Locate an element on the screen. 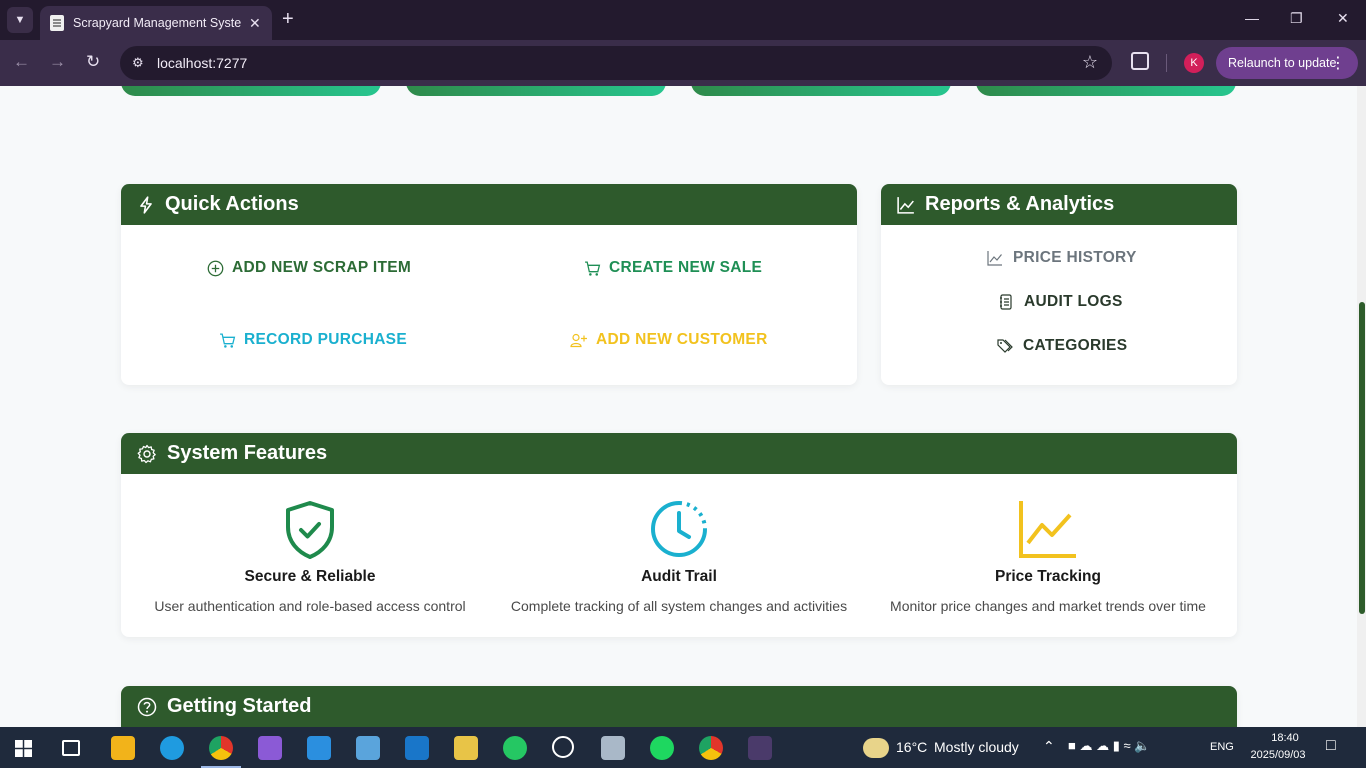 This screenshot has height=768, width=1366. audit-logs-button: AUDIT LOGS is located at coordinates (1060, 302).